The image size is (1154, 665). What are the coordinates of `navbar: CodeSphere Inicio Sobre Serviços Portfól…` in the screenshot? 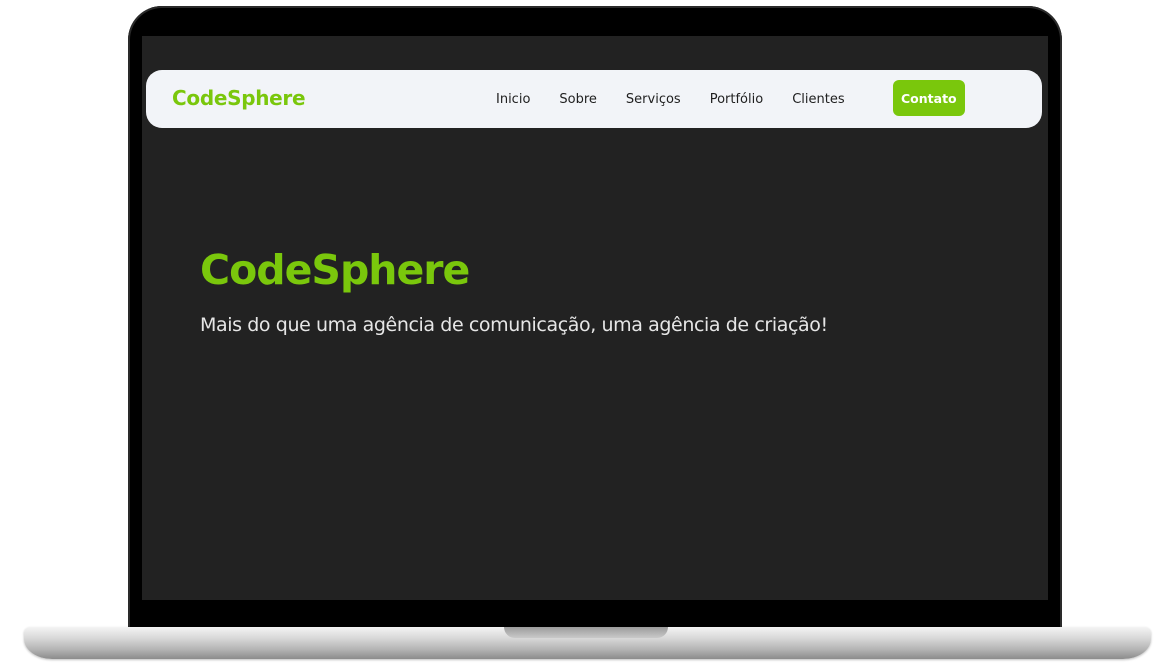 It's located at (594, 99).